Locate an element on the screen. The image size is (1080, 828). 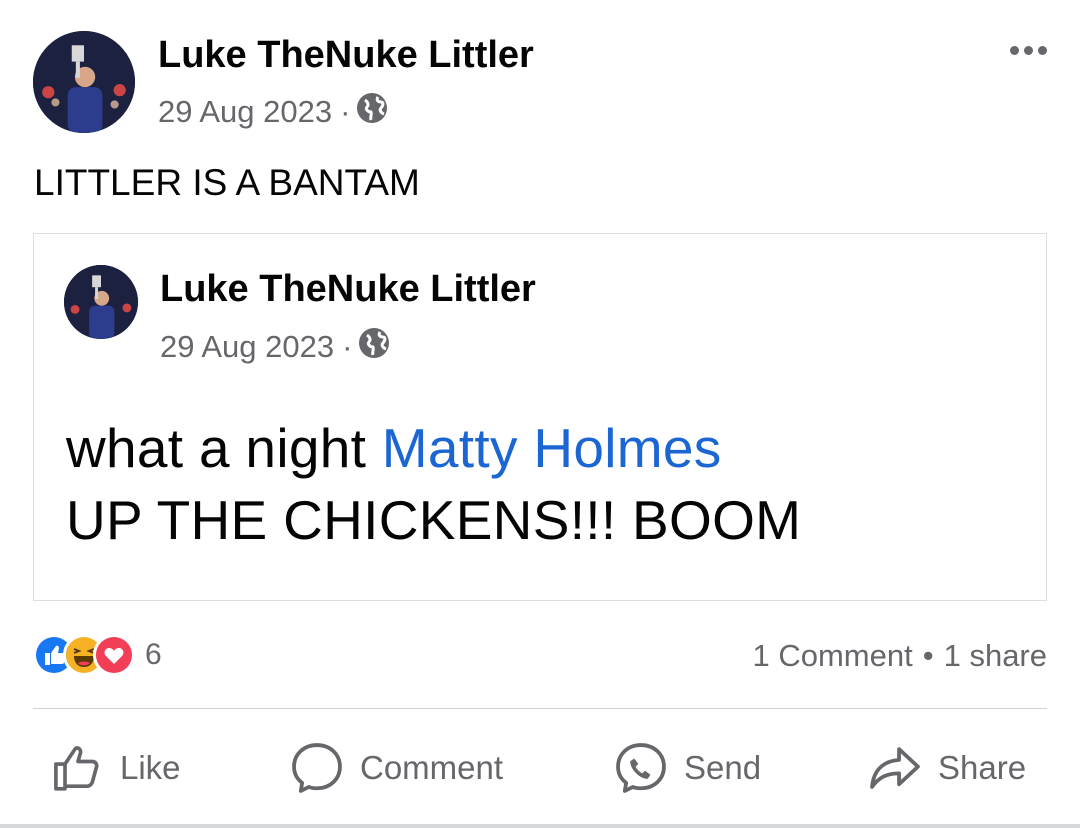
comment-label: Comment is located at coordinates (432, 767).